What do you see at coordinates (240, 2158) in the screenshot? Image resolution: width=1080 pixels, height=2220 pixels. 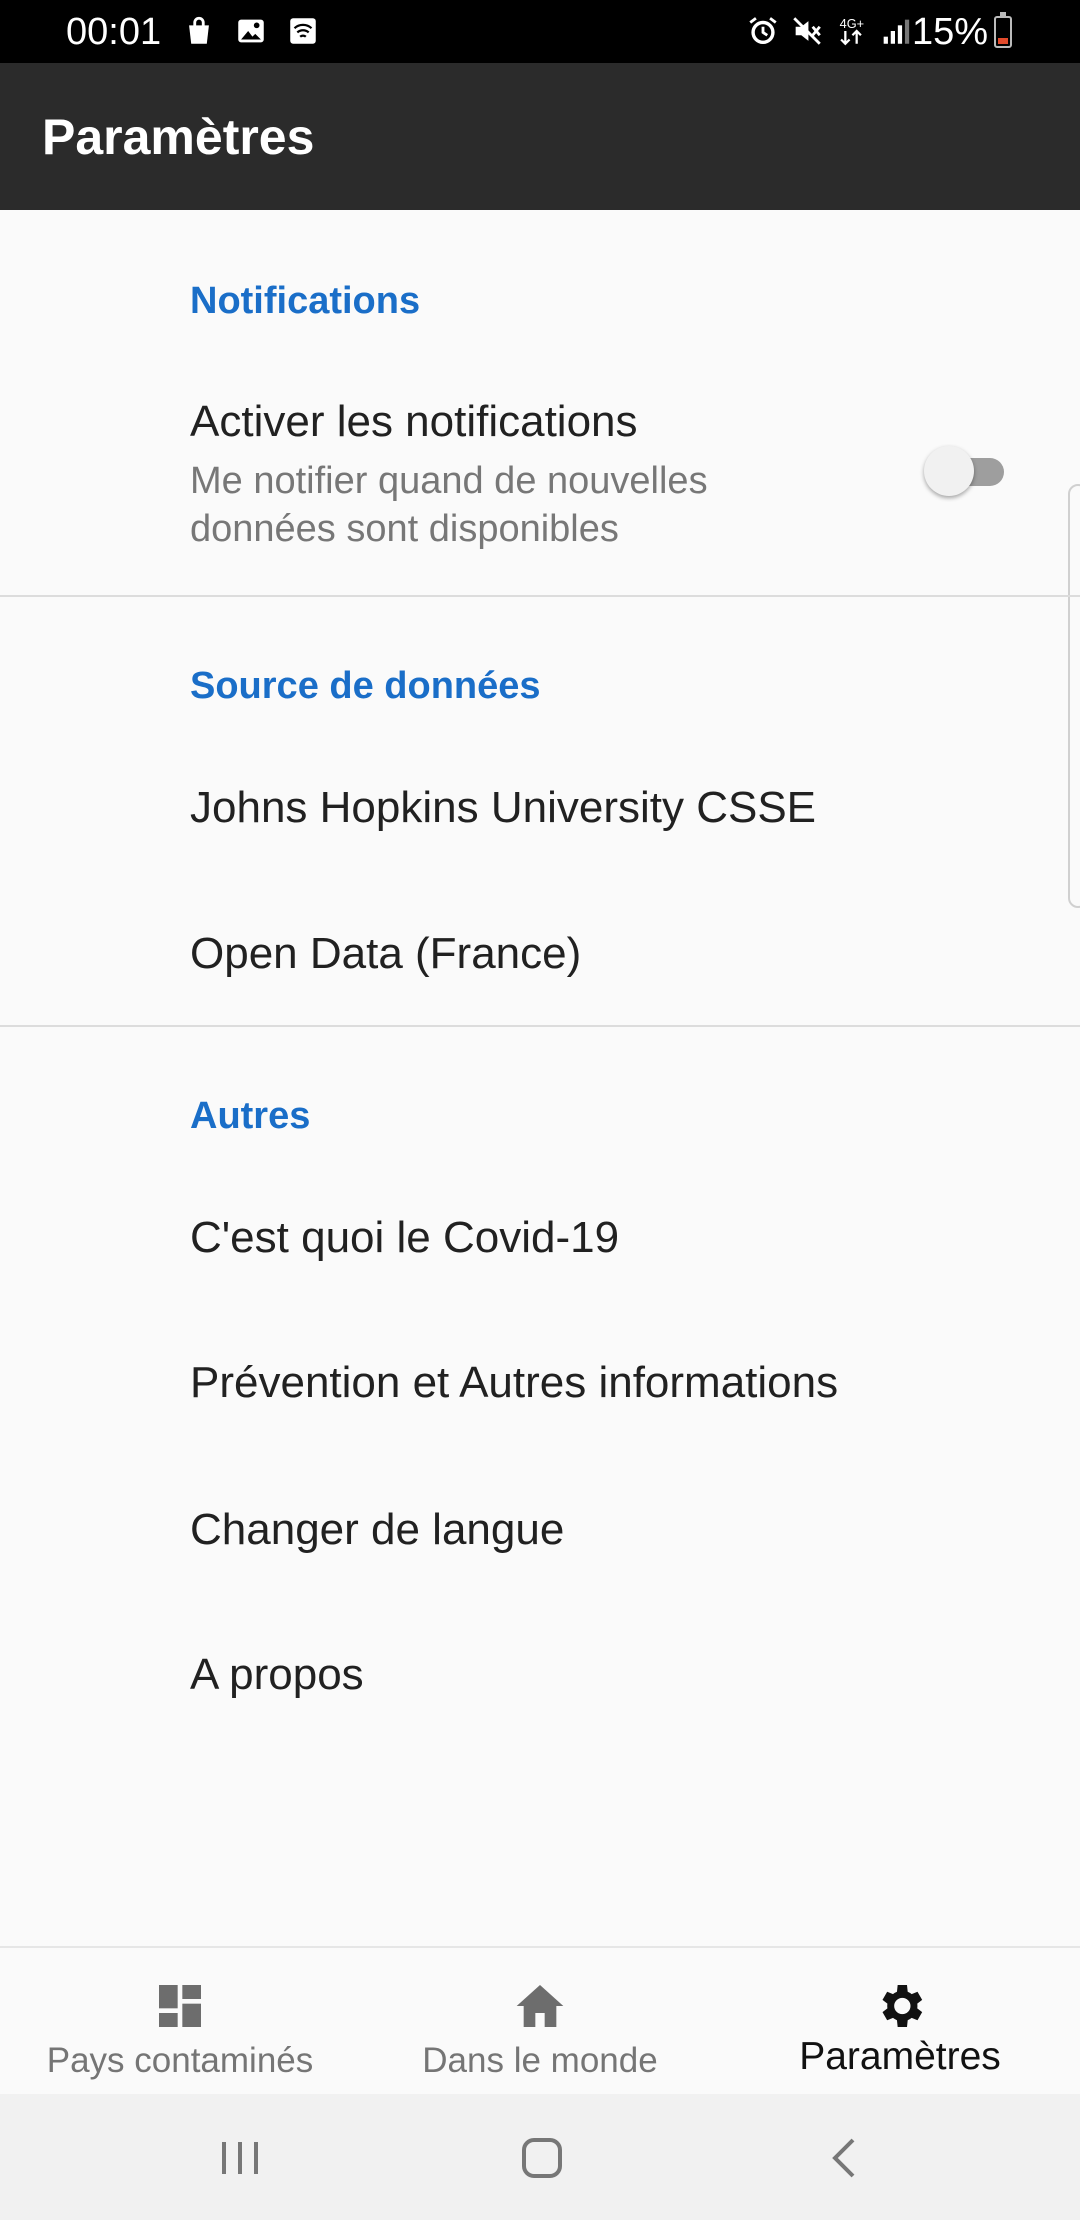 I see `recents-button` at bounding box center [240, 2158].